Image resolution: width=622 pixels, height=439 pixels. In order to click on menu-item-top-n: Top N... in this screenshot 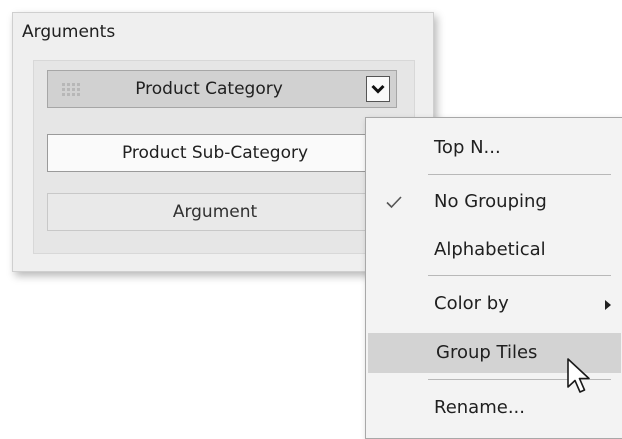, I will do `click(494, 148)`.